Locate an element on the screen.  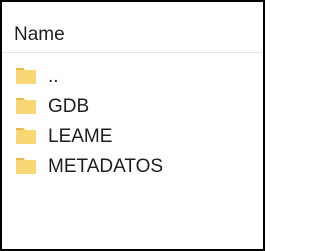
list-item-label: METADATOS is located at coordinates (106, 166).